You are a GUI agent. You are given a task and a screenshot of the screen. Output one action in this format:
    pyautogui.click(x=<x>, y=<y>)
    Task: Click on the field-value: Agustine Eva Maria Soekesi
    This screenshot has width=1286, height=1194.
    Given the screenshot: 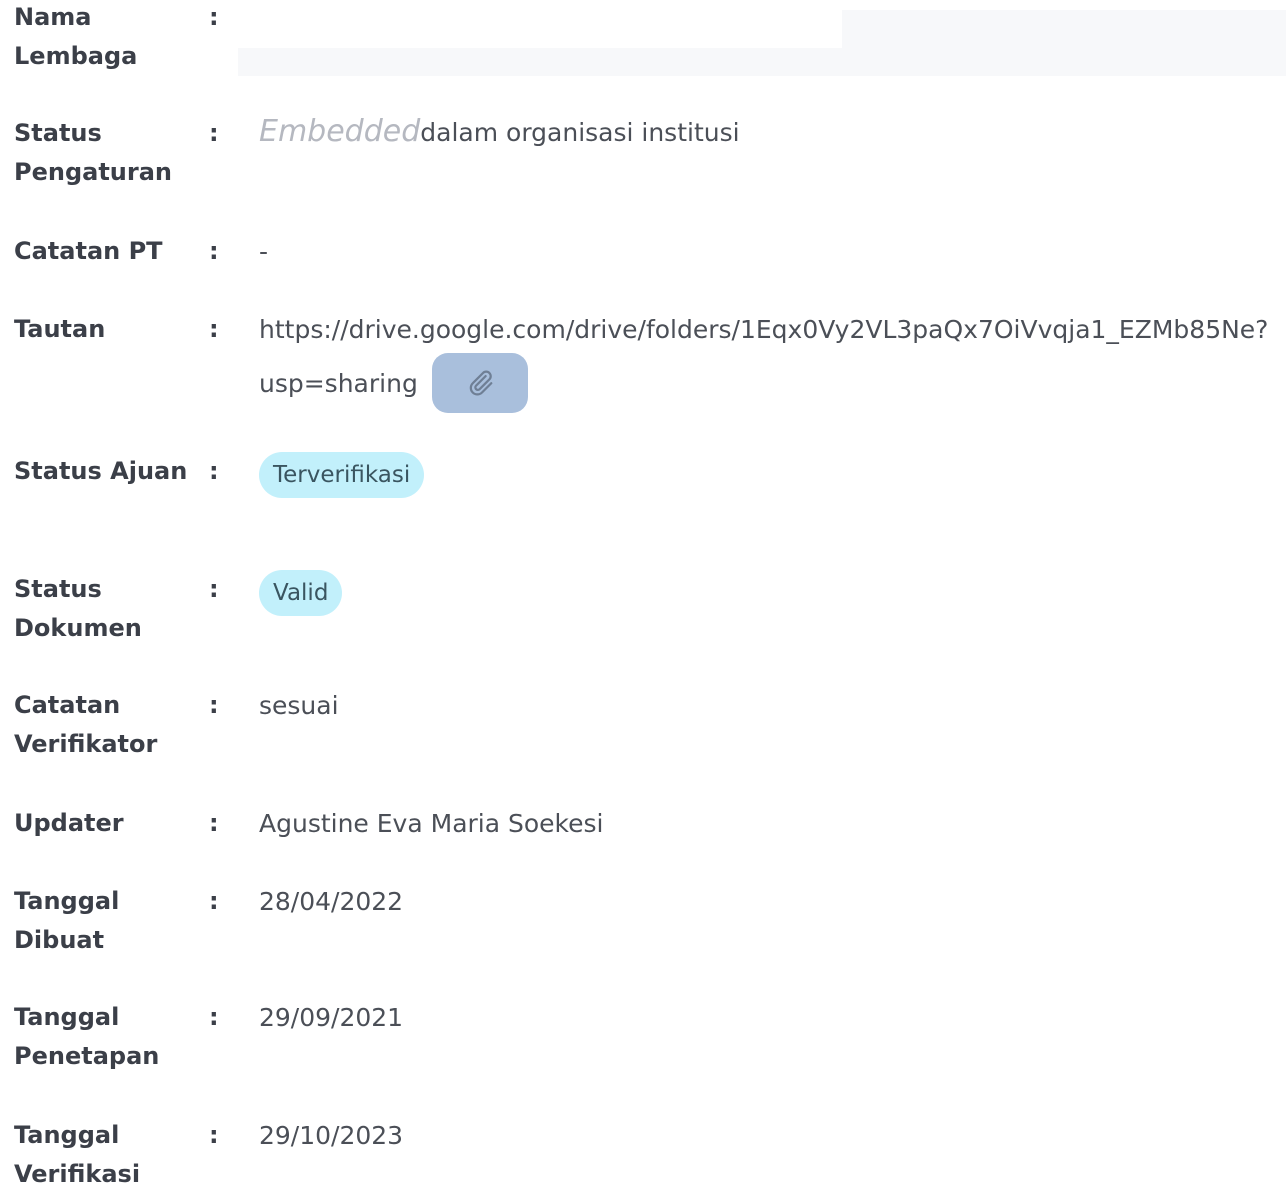 What is the action you would take?
    pyautogui.click(x=431, y=823)
    